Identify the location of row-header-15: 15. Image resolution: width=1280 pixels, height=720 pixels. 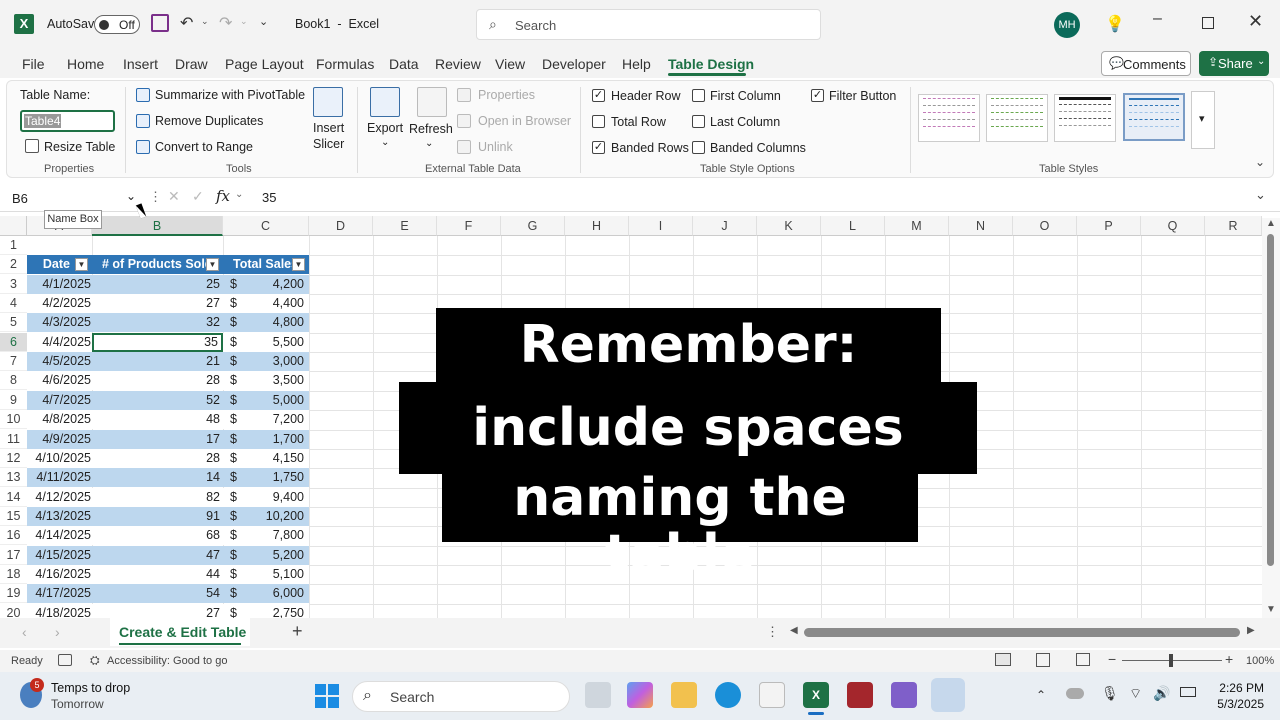
(13, 516).